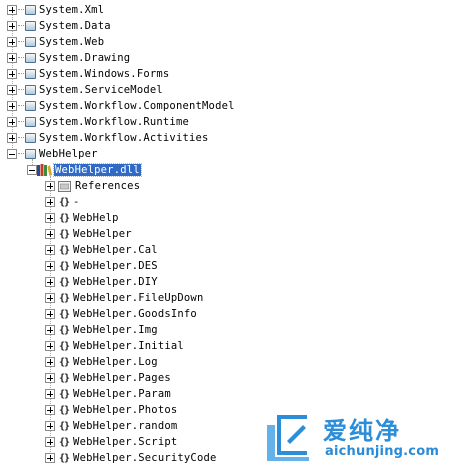 This screenshot has width=455, height=467. What do you see at coordinates (55, 10) in the screenshot?
I see `tree-item-system-xml: System.Xml` at bounding box center [55, 10].